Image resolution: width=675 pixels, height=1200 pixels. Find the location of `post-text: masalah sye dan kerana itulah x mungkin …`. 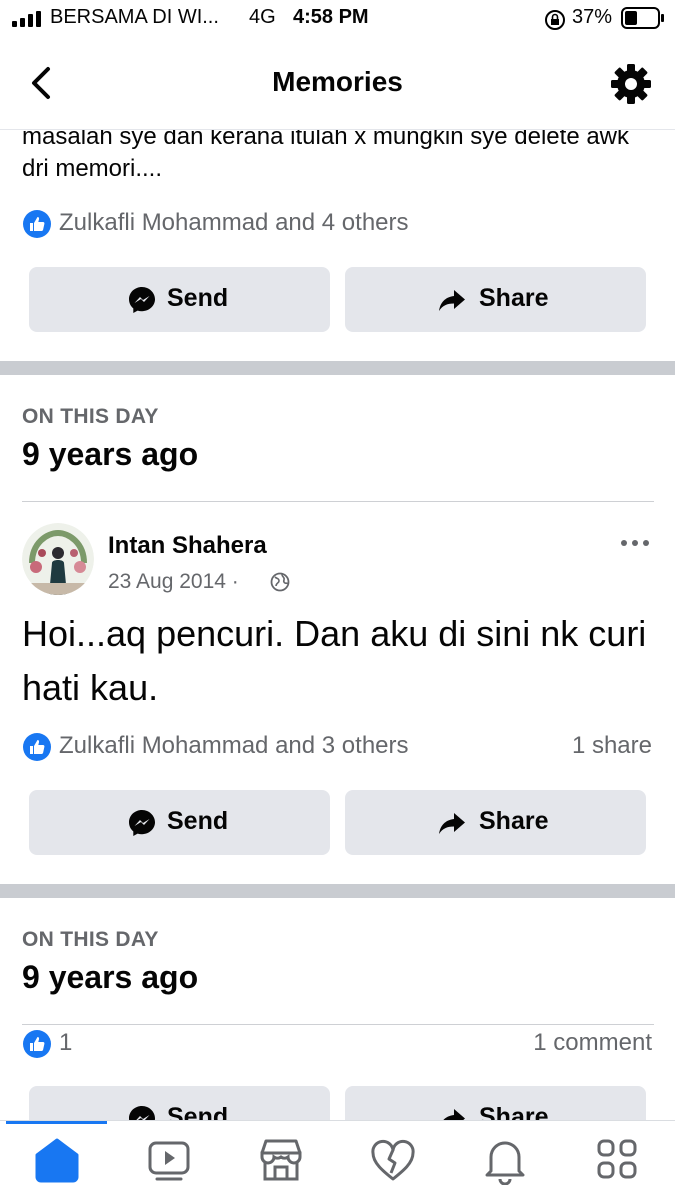

post-text: masalah sye dan kerana itulah x mungkin … is located at coordinates (326, 152).